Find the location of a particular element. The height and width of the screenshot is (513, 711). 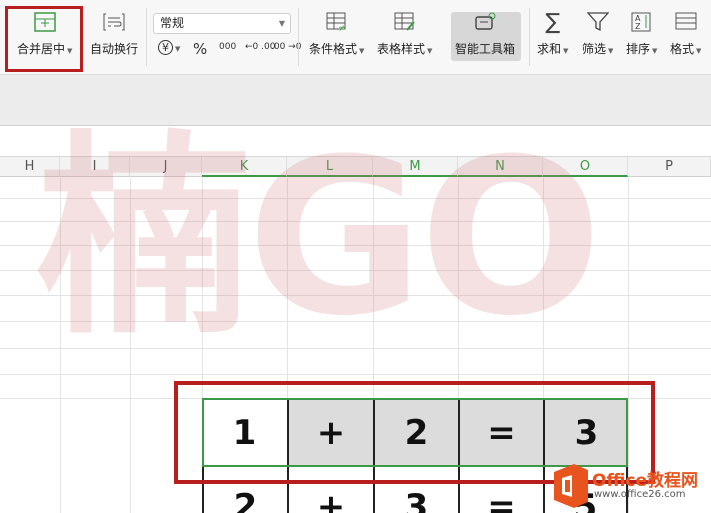

currency-button: ¥ ▼ is located at coordinates (169, 47).